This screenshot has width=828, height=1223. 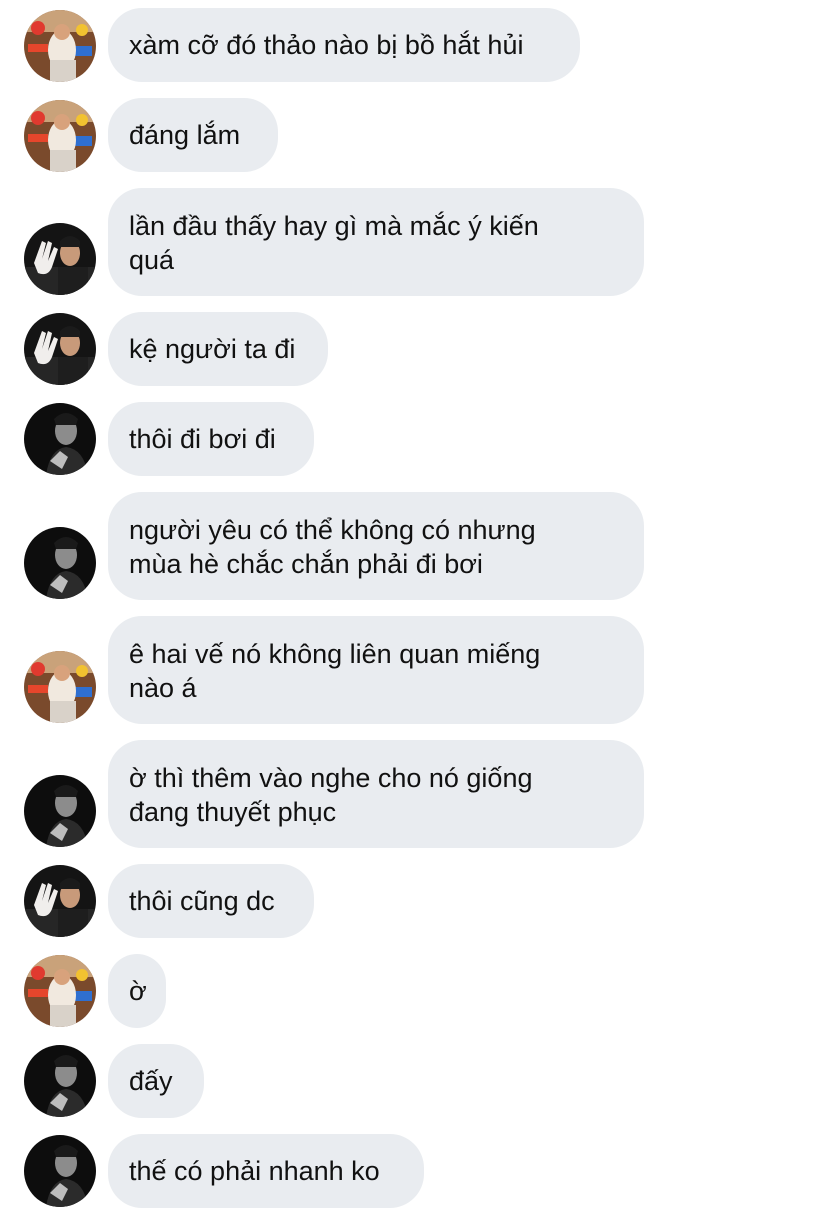 What do you see at coordinates (156, 1081) in the screenshot?
I see `message-bubble: đấy` at bounding box center [156, 1081].